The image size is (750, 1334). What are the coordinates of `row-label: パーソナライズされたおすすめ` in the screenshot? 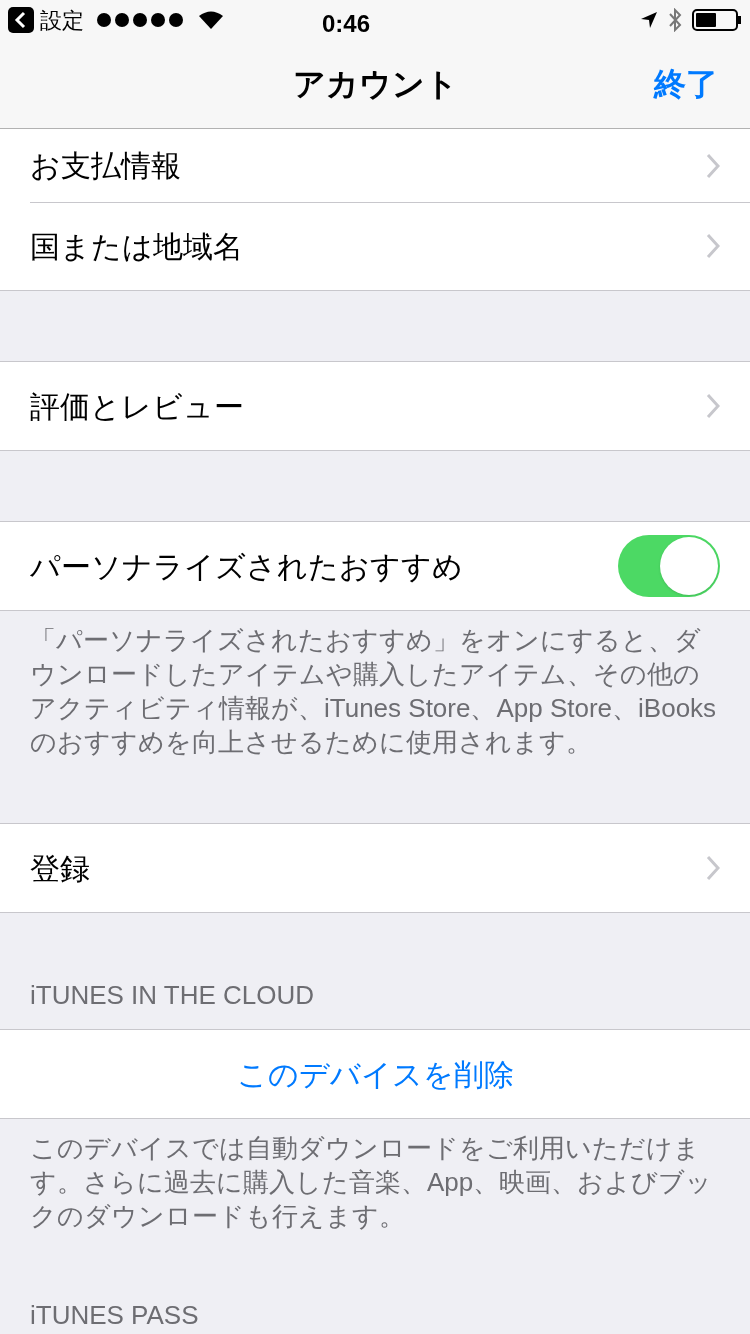 It's located at (246, 566).